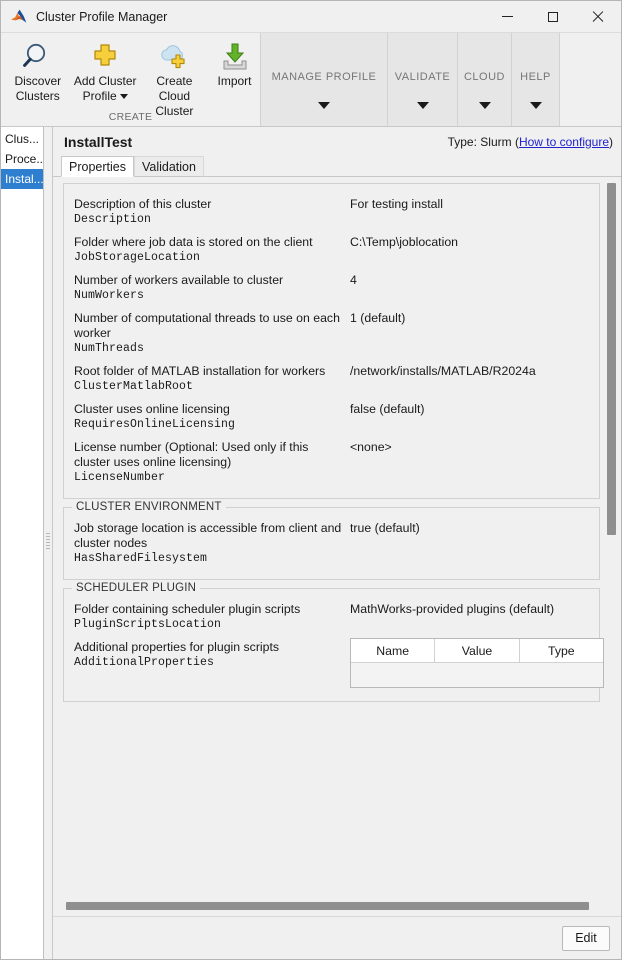 Image resolution: width=622 pixels, height=960 pixels. I want to click on close-icon, so click(598, 17).